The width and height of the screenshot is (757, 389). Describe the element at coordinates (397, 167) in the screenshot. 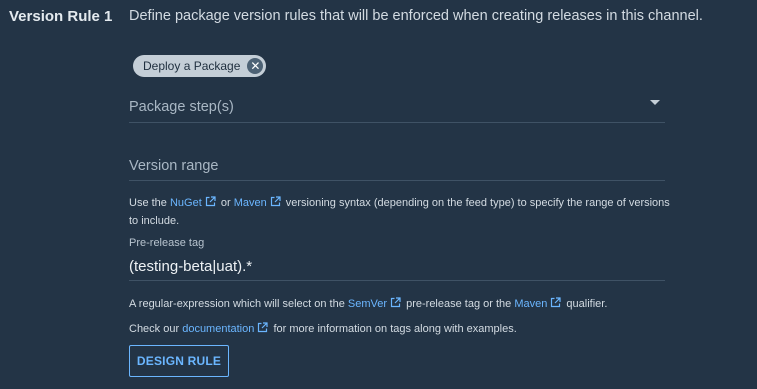

I see `version-range-input: Version range` at that location.